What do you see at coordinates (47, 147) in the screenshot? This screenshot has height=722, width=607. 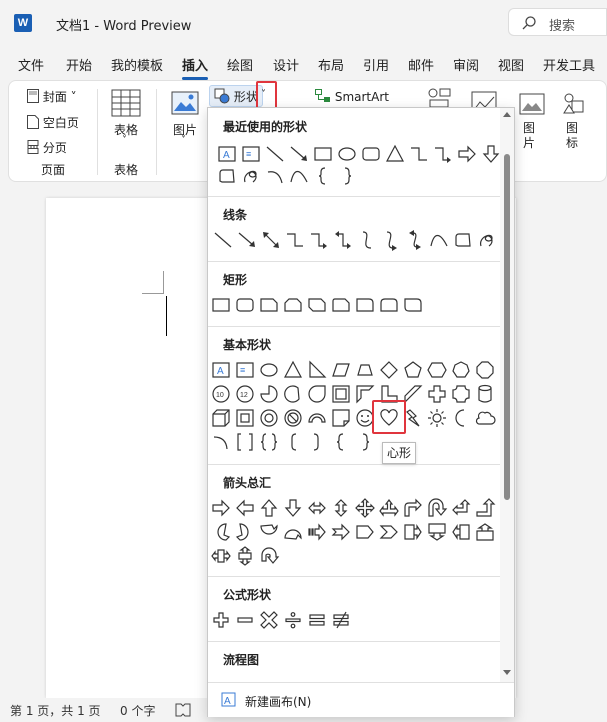 I see `page-break-button: 分页` at bounding box center [47, 147].